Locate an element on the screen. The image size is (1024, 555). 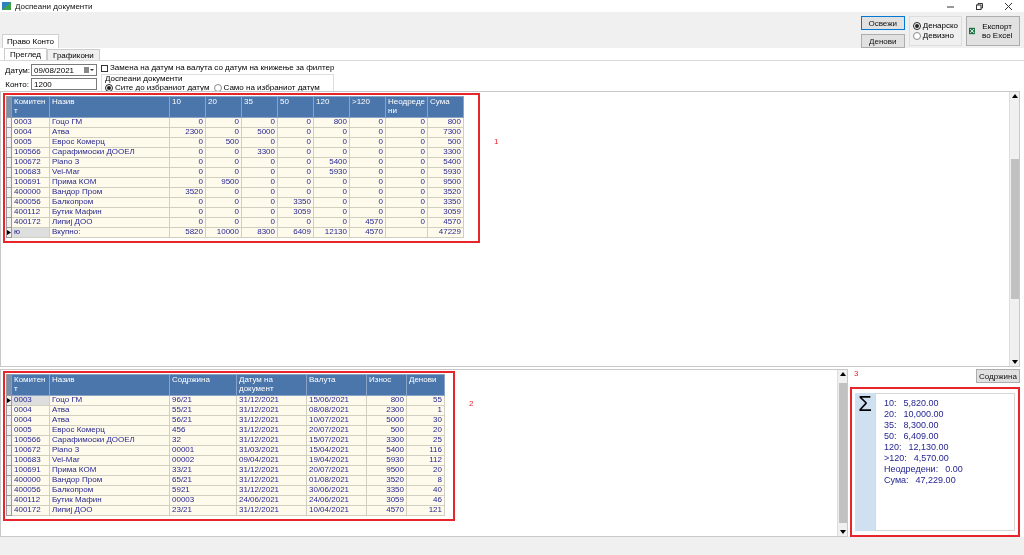
checkbox-label: Замена на датум на валута со датум на книжење за филтер is located at coordinates (222, 68).